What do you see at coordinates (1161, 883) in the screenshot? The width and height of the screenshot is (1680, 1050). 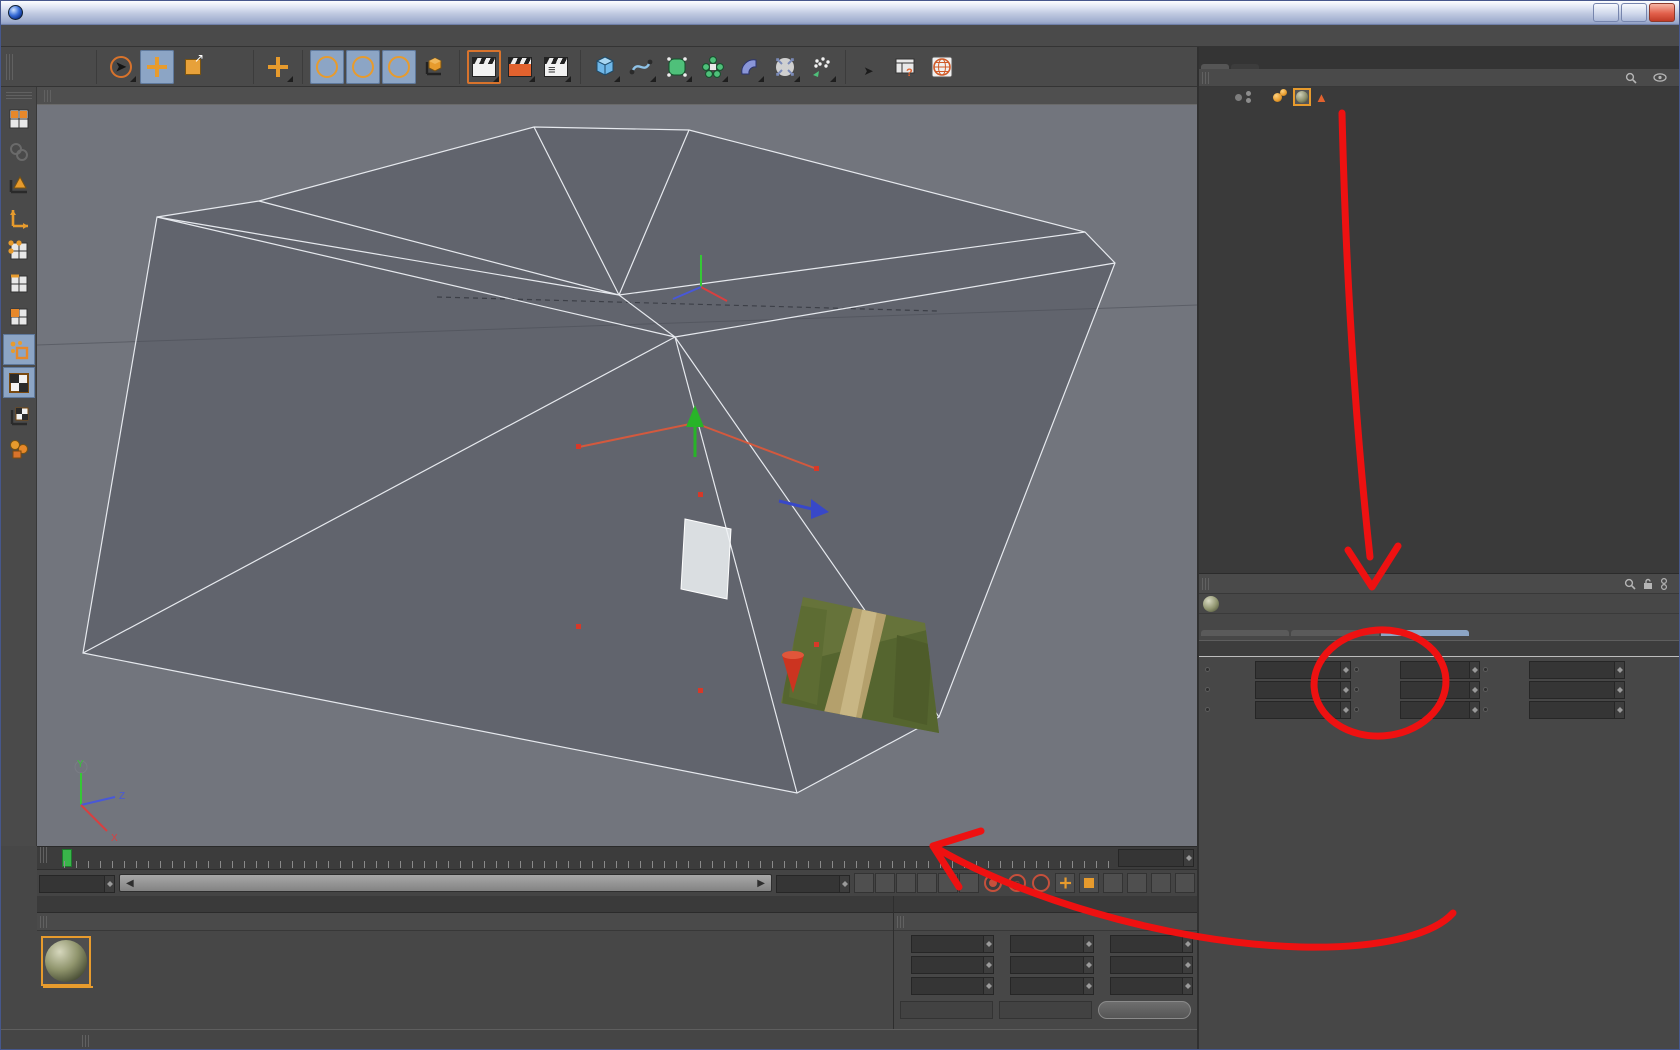 I see `record-pla-toggle` at bounding box center [1161, 883].